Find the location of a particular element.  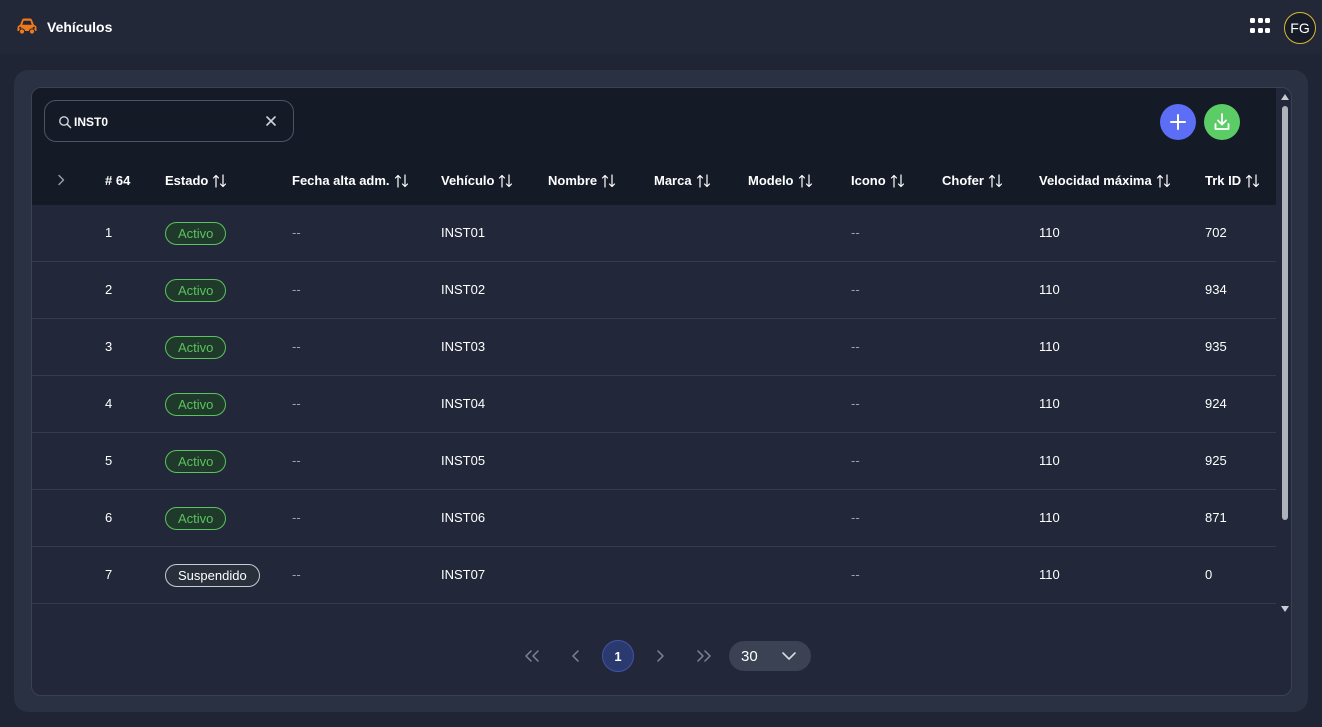

column-header-trk-id: Trk ID is located at coordinates (1232, 180).